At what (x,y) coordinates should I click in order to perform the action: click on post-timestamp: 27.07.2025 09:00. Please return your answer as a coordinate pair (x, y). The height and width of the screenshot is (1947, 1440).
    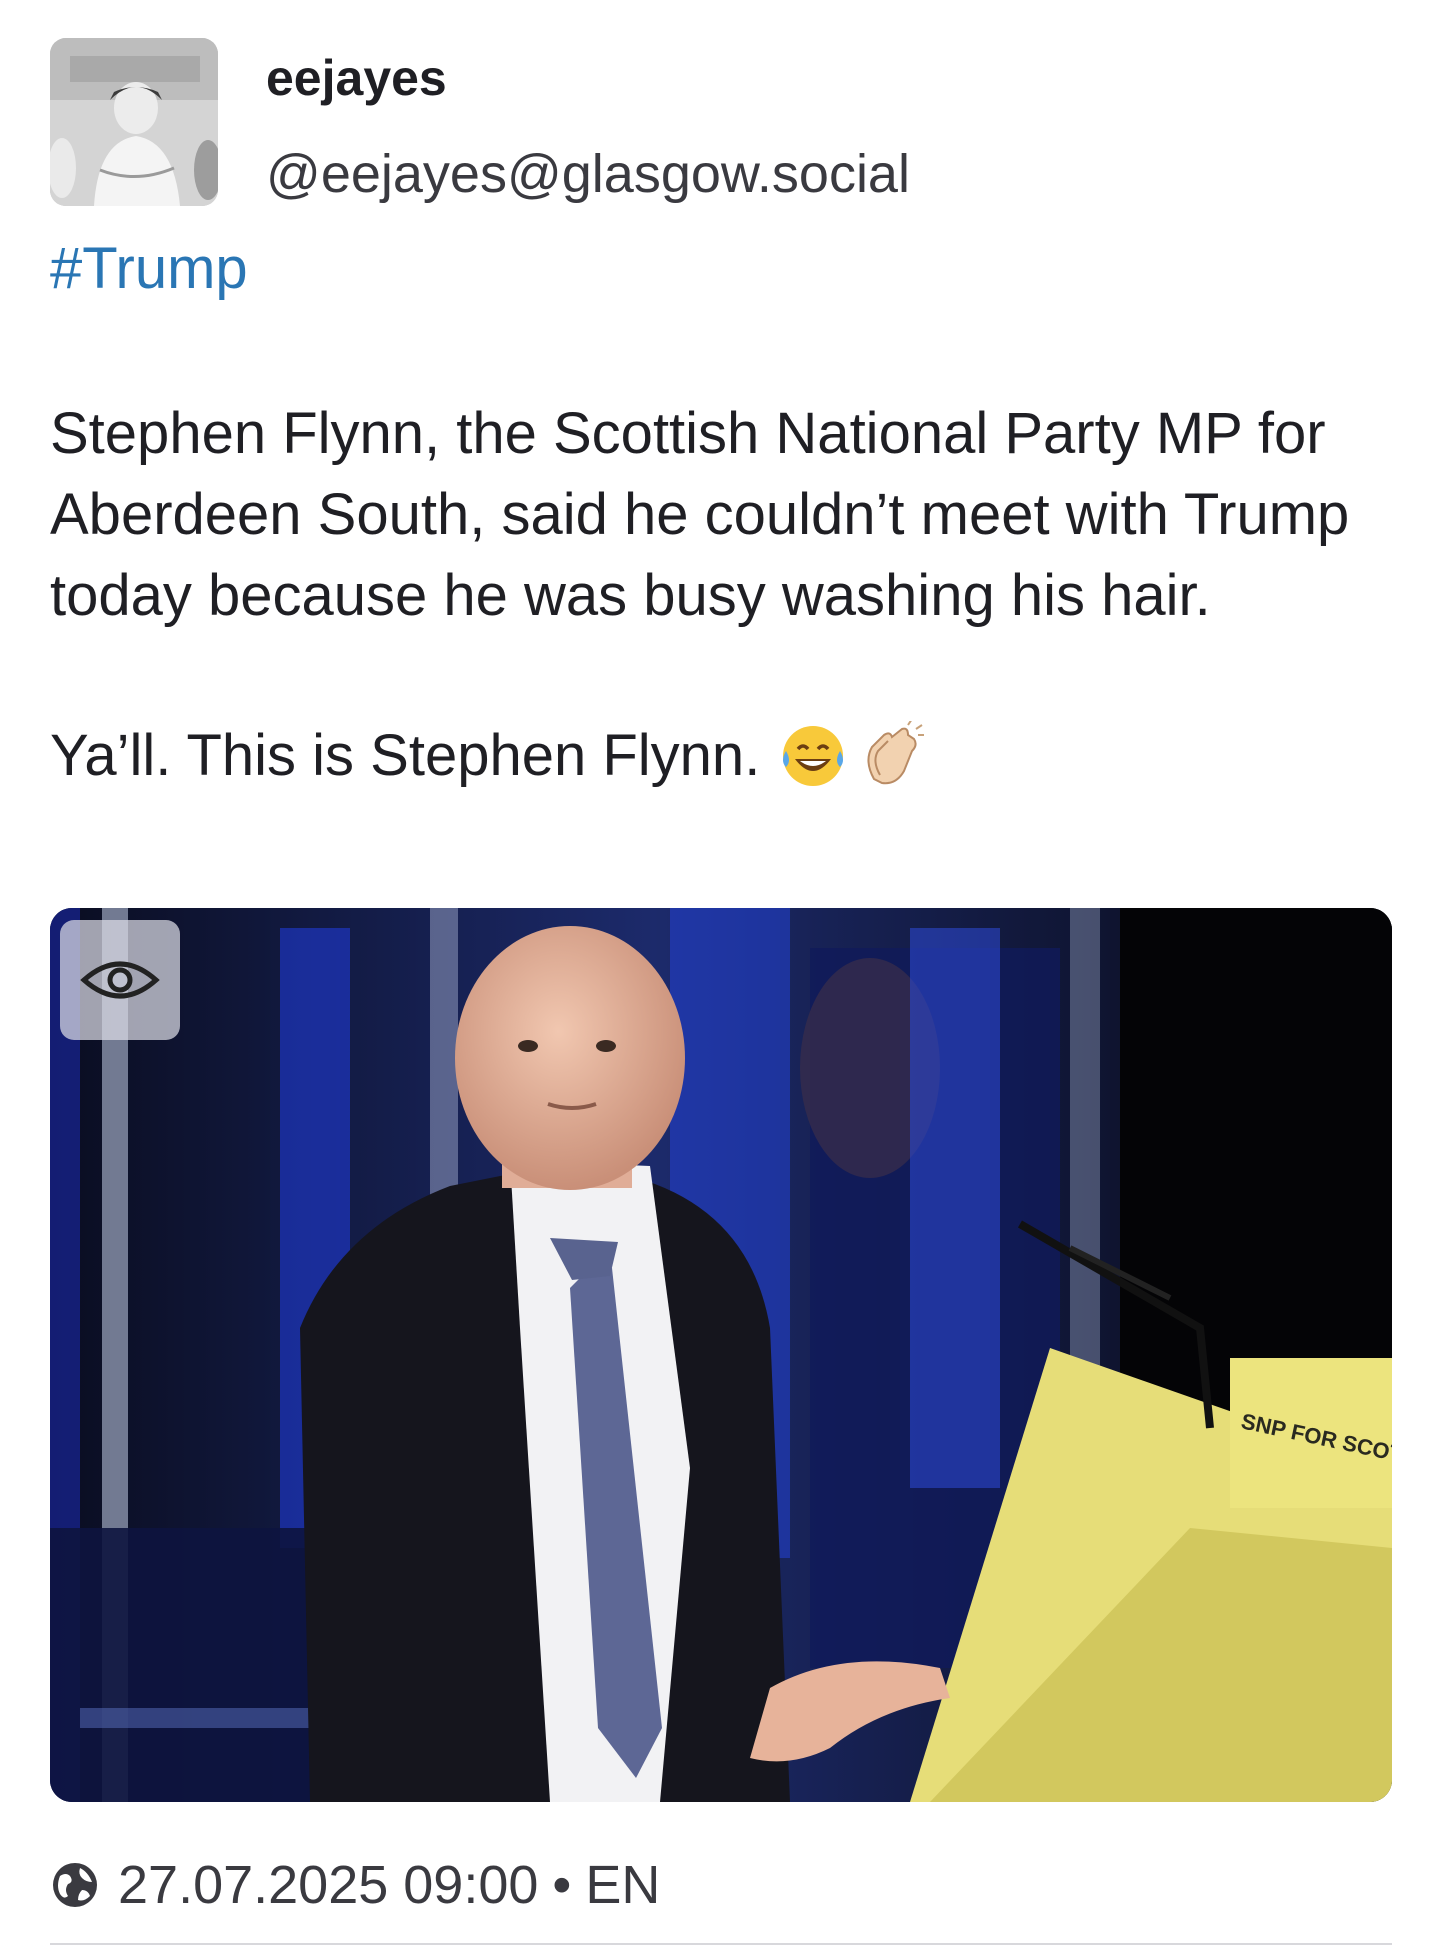
    Looking at the image, I should click on (328, 1885).